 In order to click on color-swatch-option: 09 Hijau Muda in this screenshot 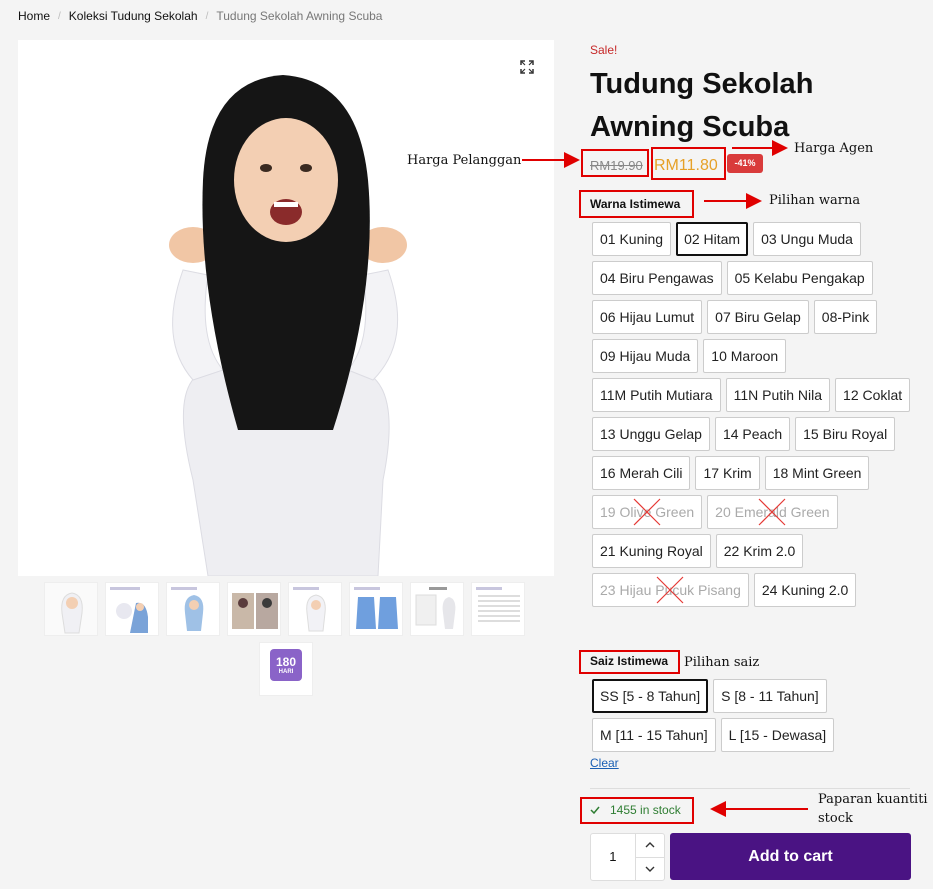, I will do `click(645, 356)`.